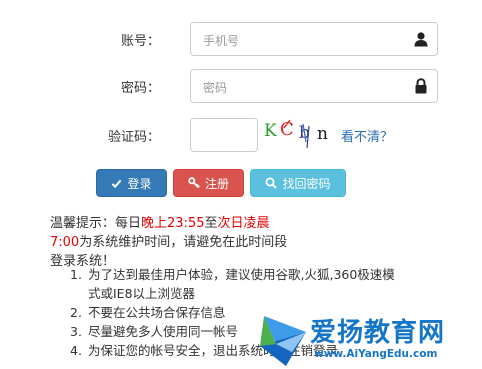  What do you see at coordinates (421, 39) in the screenshot?
I see `user-icon` at bounding box center [421, 39].